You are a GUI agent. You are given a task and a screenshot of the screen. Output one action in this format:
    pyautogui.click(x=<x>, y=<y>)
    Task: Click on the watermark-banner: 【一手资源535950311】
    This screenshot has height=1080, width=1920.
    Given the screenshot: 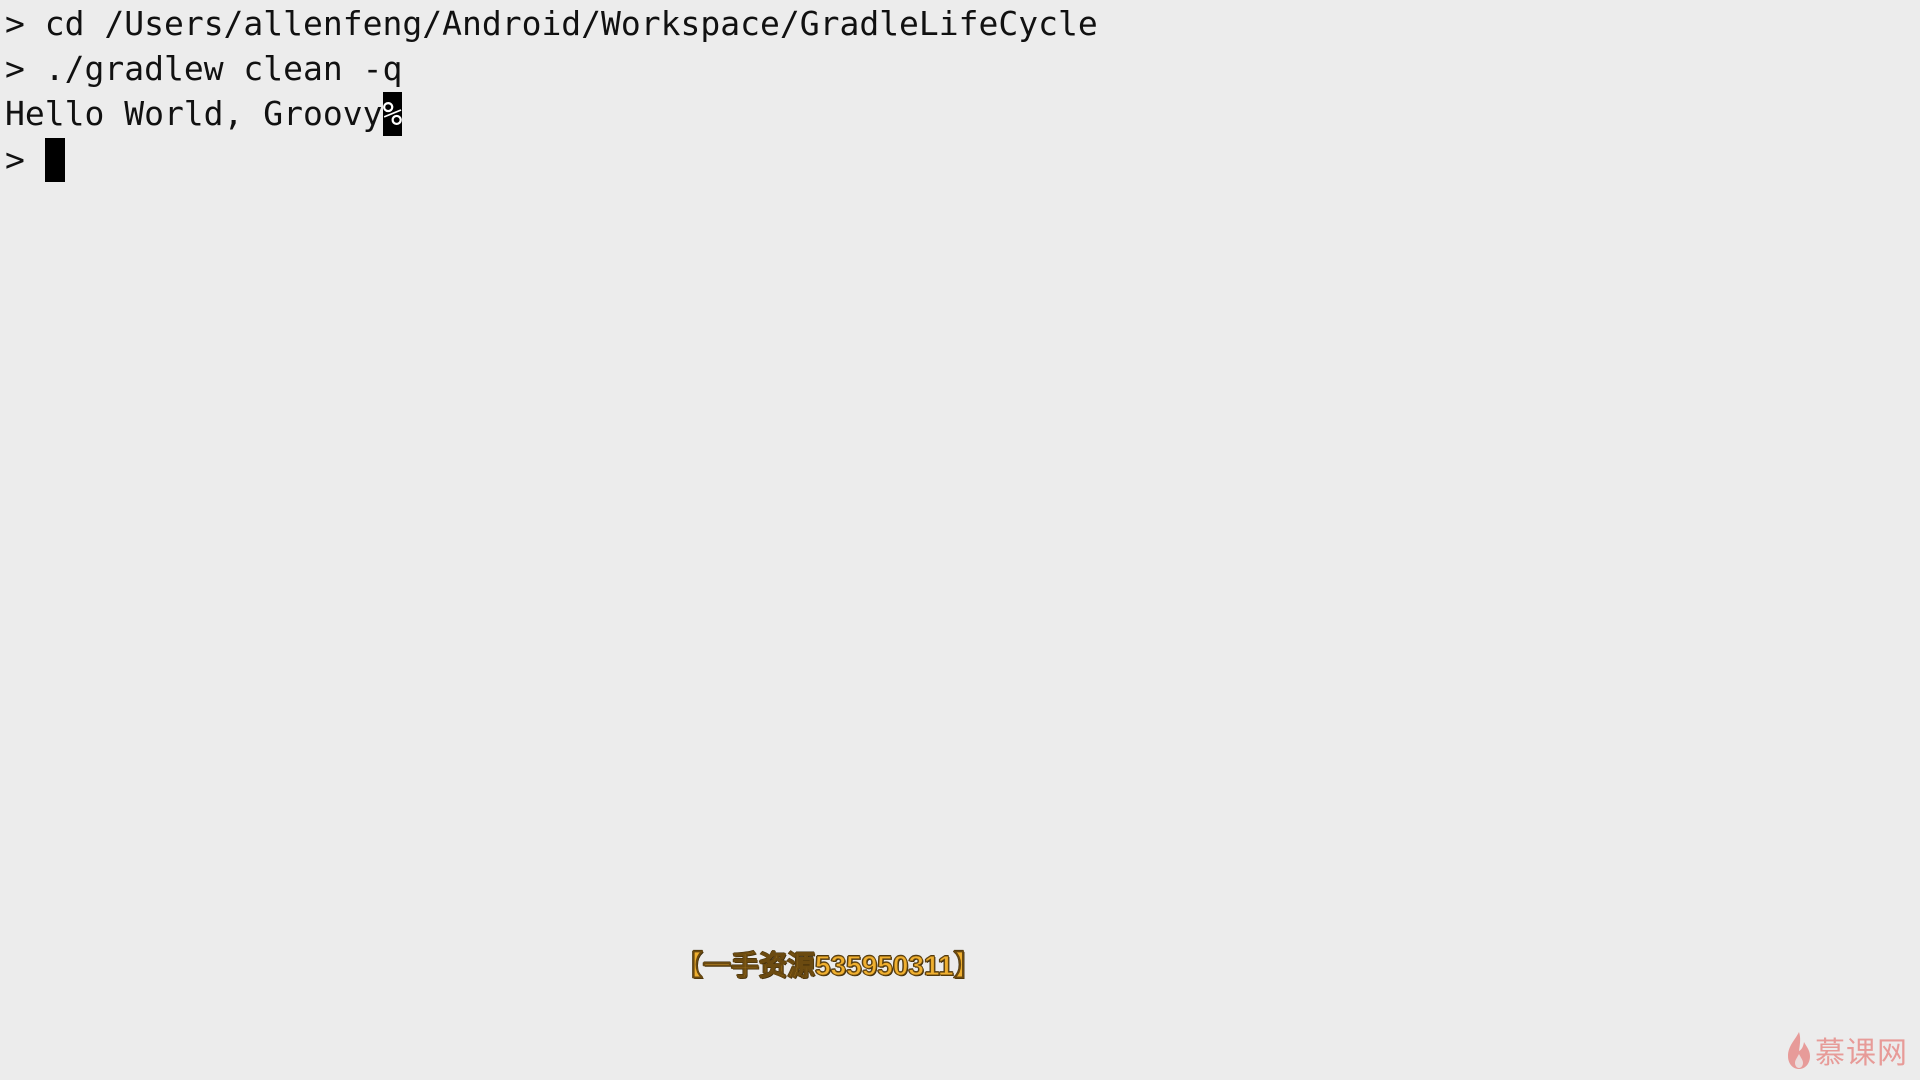 What is the action you would take?
    pyautogui.click(x=829, y=966)
    